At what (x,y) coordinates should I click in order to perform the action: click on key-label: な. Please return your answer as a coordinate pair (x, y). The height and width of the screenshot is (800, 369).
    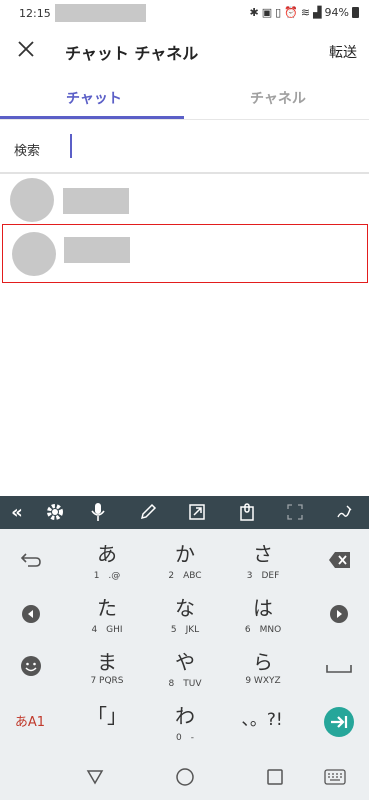
    Looking at the image, I should click on (185, 608).